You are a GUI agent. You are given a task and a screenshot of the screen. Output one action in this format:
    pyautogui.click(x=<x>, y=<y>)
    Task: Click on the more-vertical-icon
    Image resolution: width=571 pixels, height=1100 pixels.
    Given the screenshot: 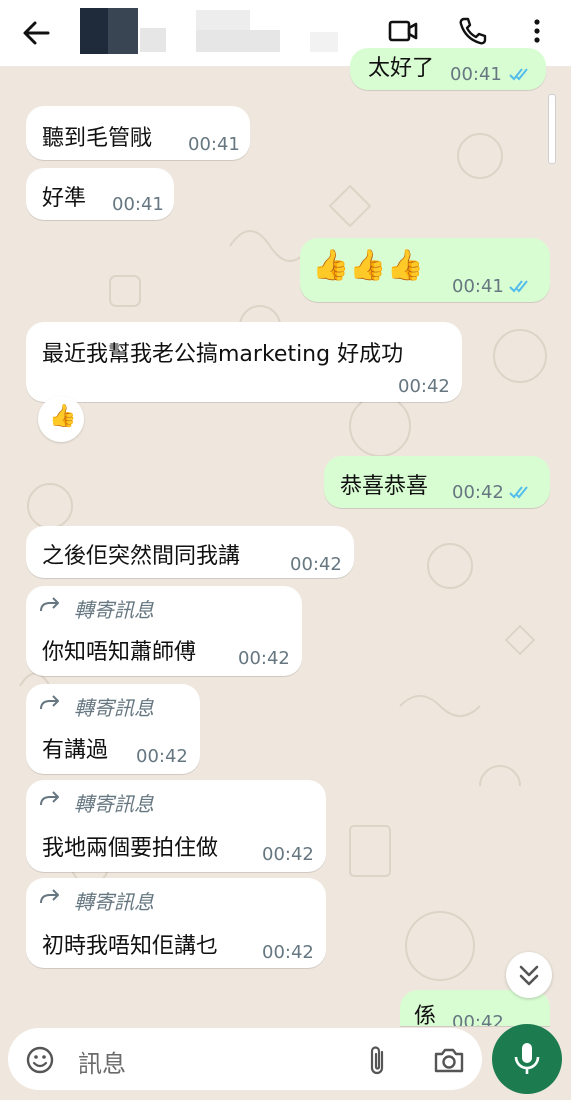 What is the action you would take?
    pyautogui.click(x=537, y=31)
    